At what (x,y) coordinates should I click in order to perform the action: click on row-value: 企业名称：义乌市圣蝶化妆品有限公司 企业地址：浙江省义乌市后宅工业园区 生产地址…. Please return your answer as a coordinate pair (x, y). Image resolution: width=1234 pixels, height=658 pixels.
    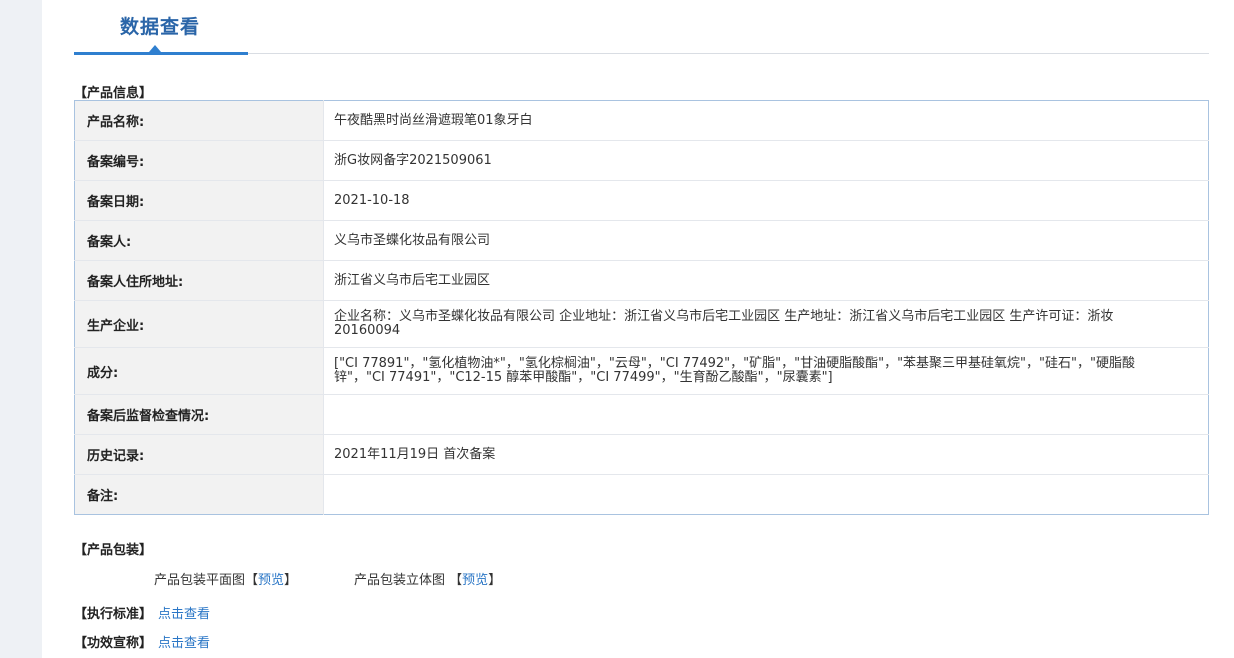
    Looking at the image, I should click on (766, 324).